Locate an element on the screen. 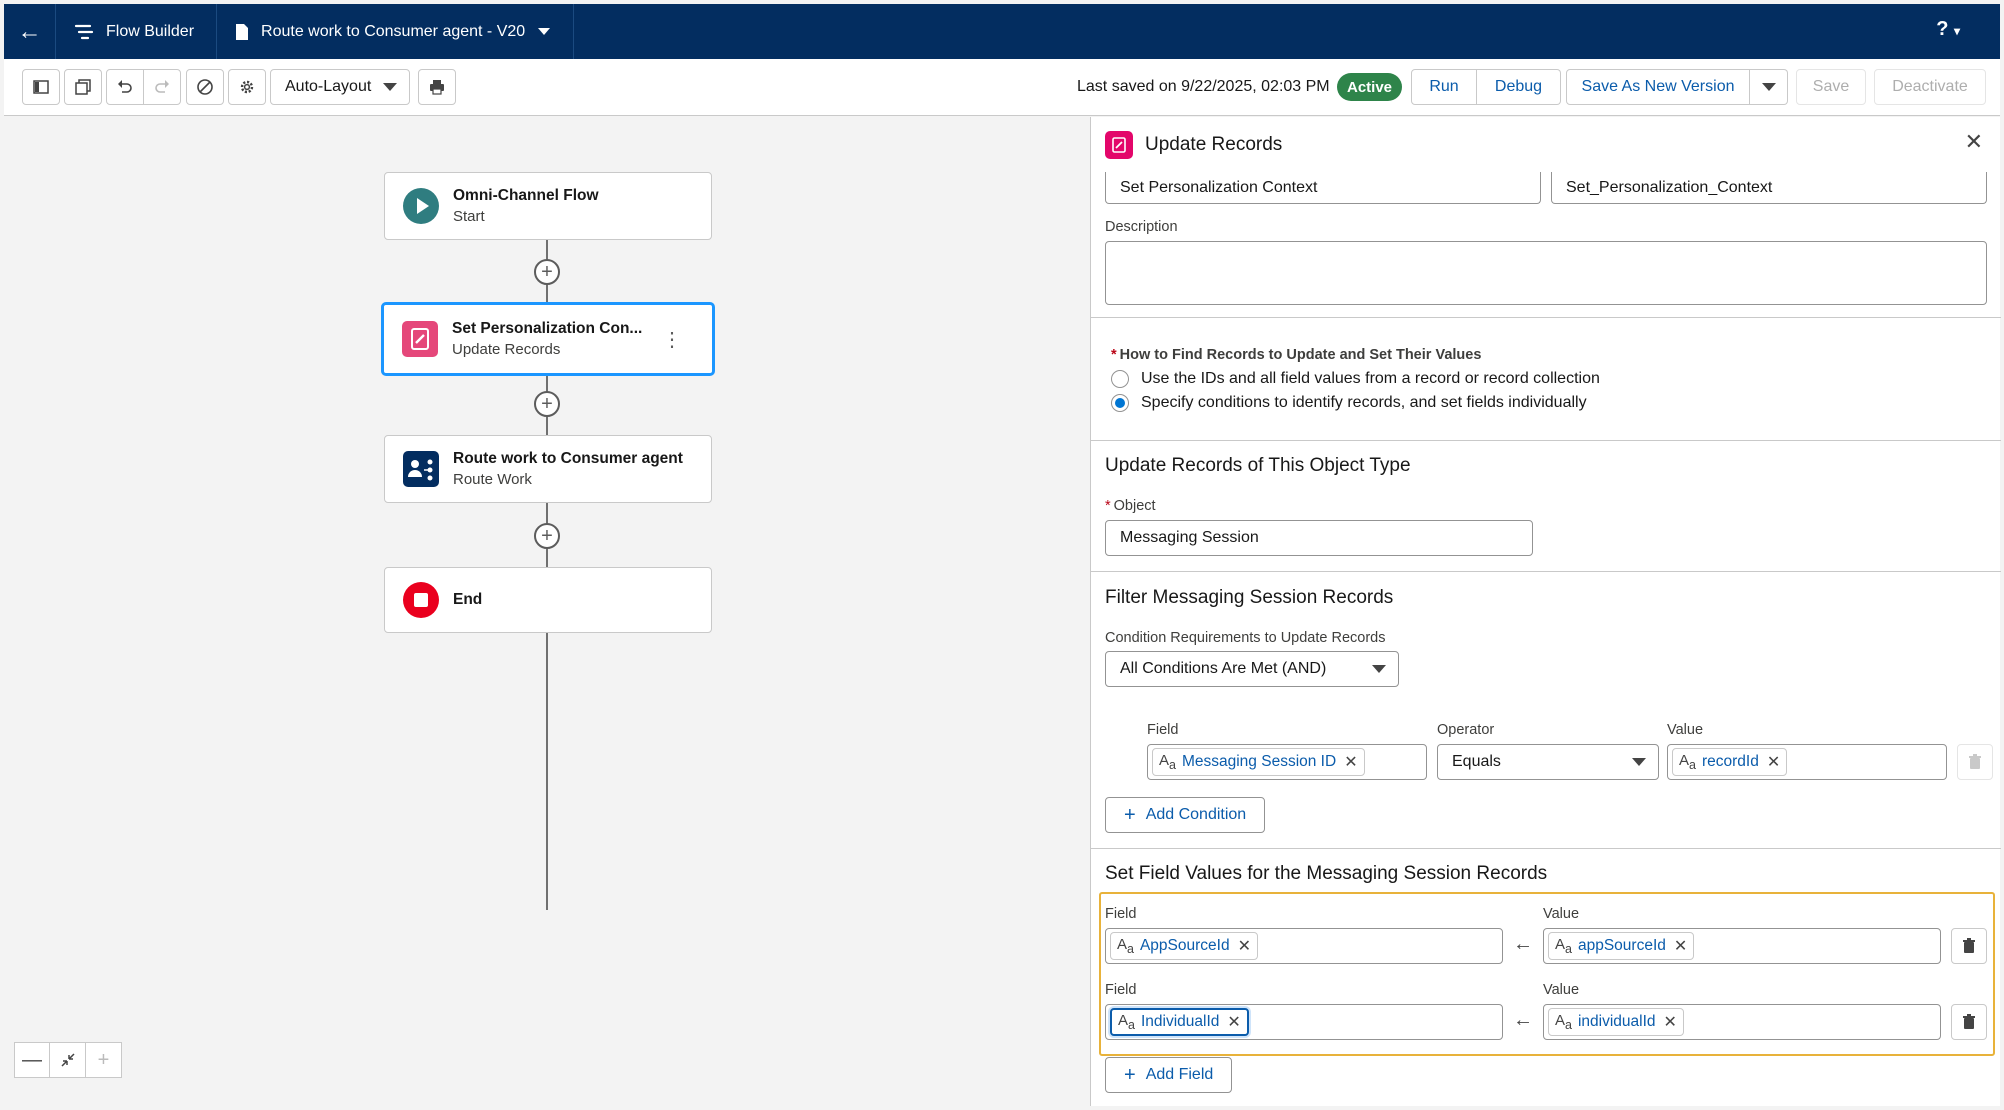 This screenshot has width=2004, height=1110. copy-icon is located at coordinates (83, 87).